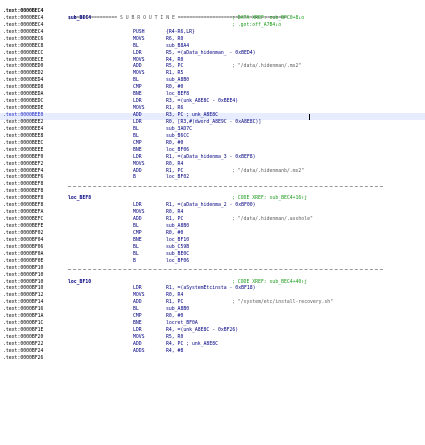  Describe the element at coordinates (212, 255) in the screenshot. I see `listing-line: .text:0000BF0A BL sub_BE0C` at that location.